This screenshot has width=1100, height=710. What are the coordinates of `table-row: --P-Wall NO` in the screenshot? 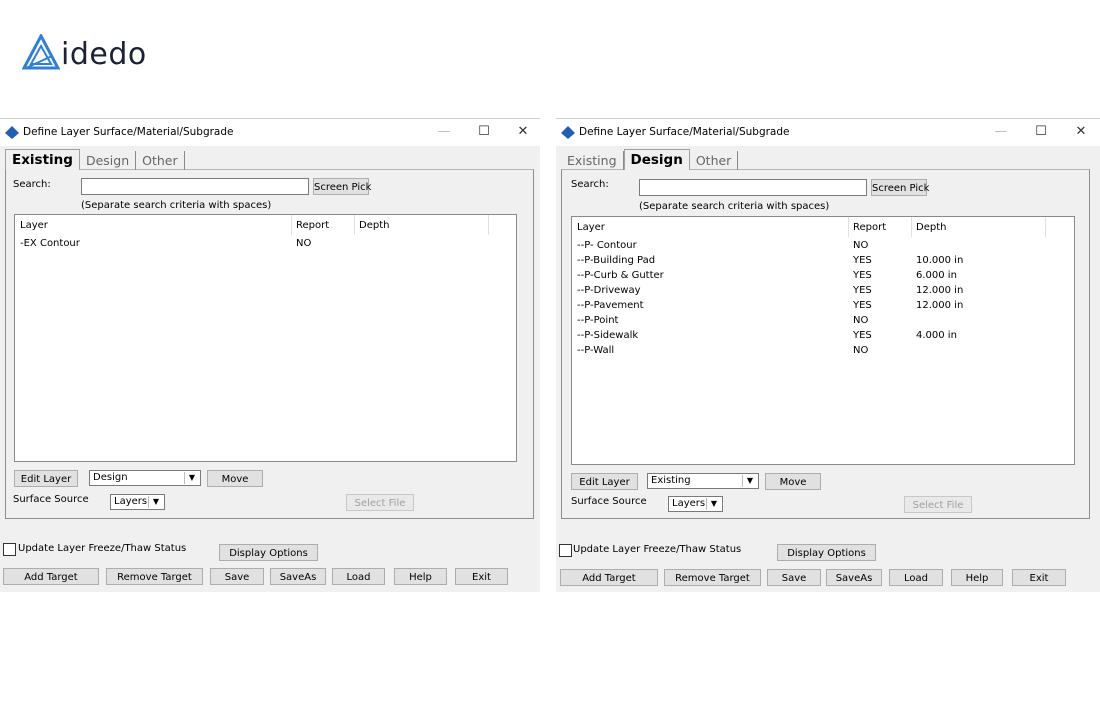 It's located at (823, 351).